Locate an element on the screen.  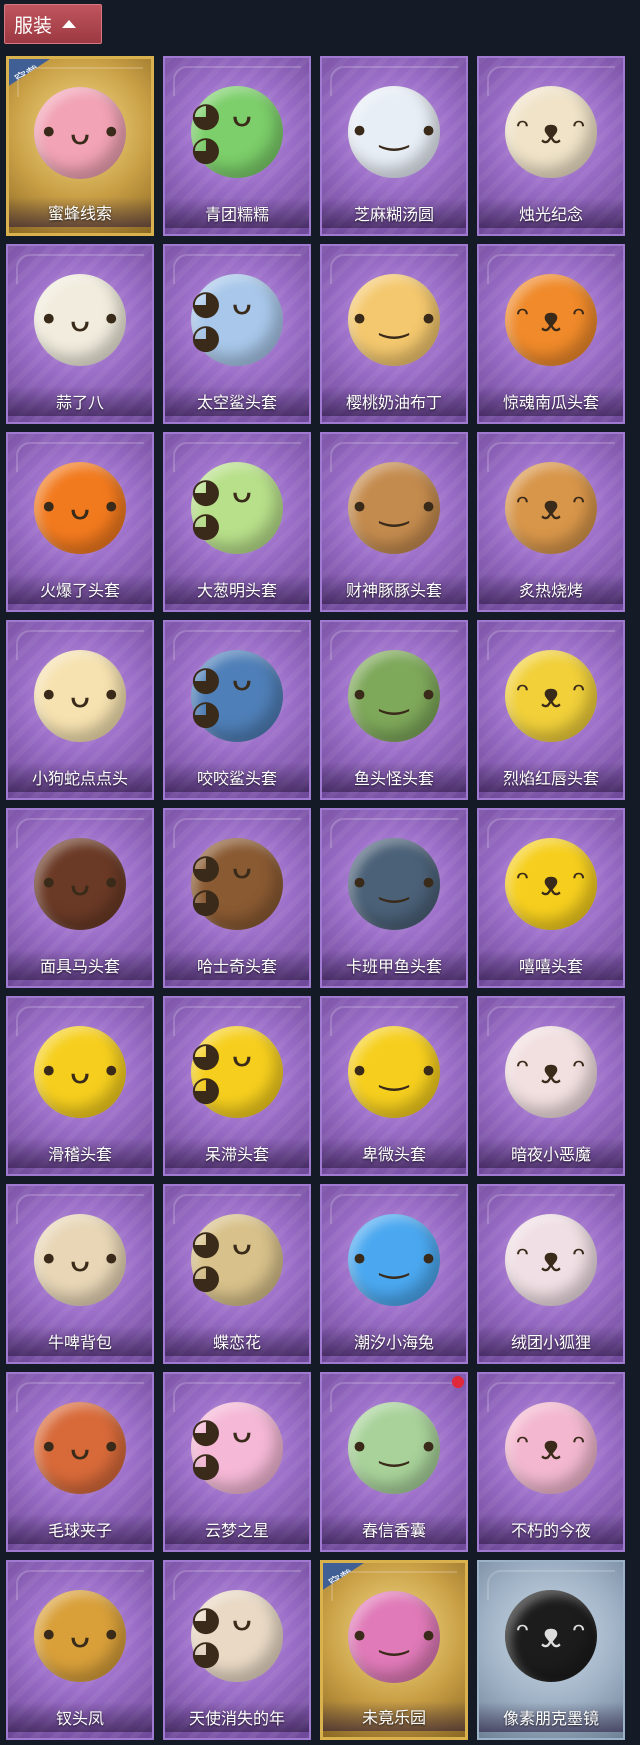
card-label-bar: 蒜了八 is located at coordinates (80, 401).